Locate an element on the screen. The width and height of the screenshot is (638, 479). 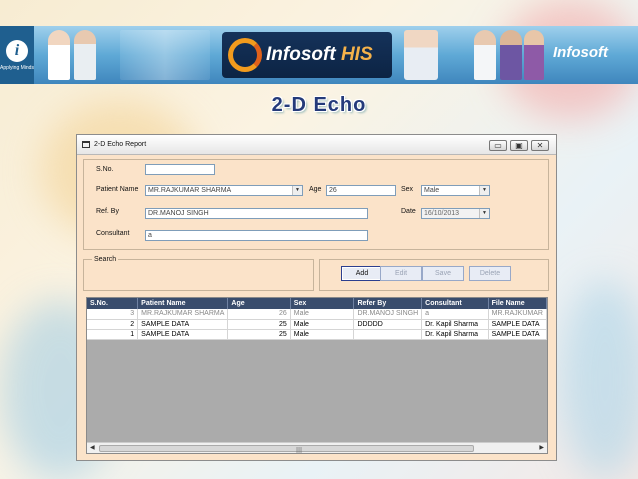
slide-title: 2-D Echo is located at coordinates (319, 105).